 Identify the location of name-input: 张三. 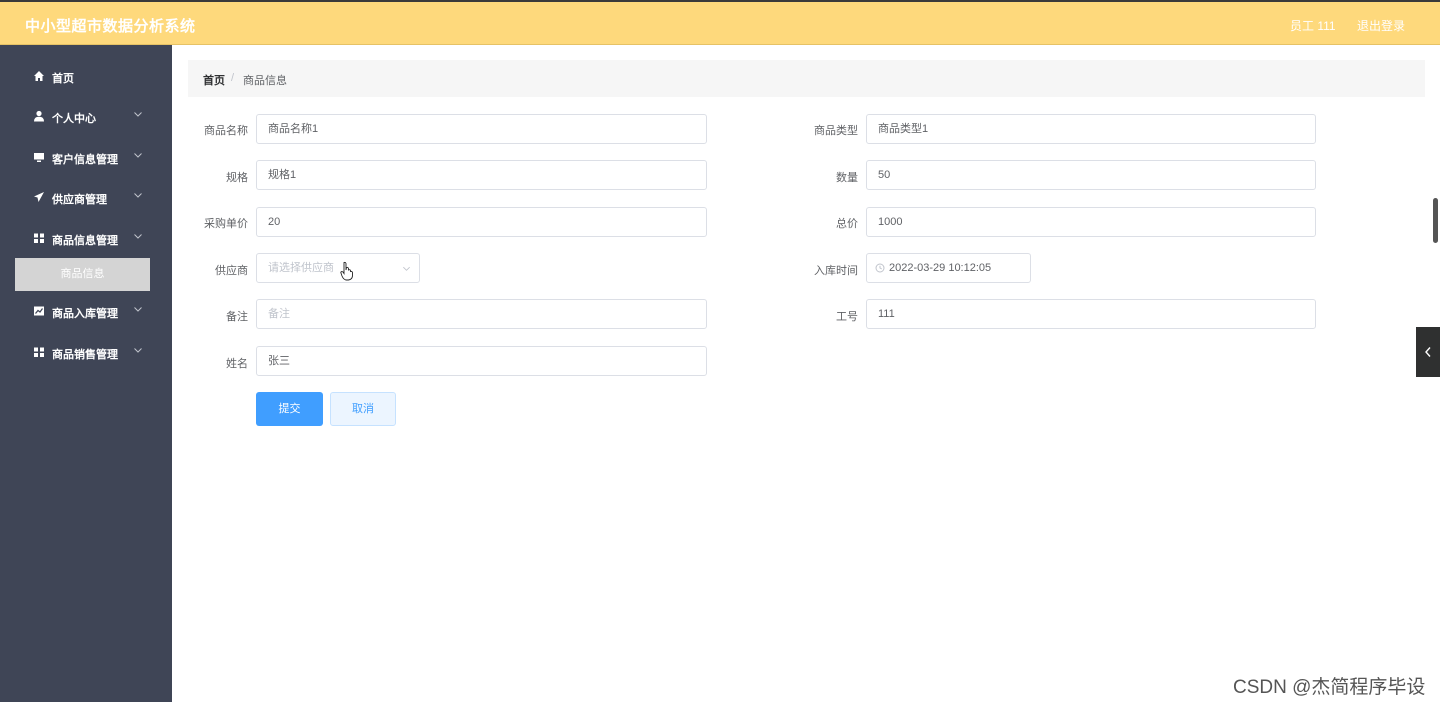
(481, 361).